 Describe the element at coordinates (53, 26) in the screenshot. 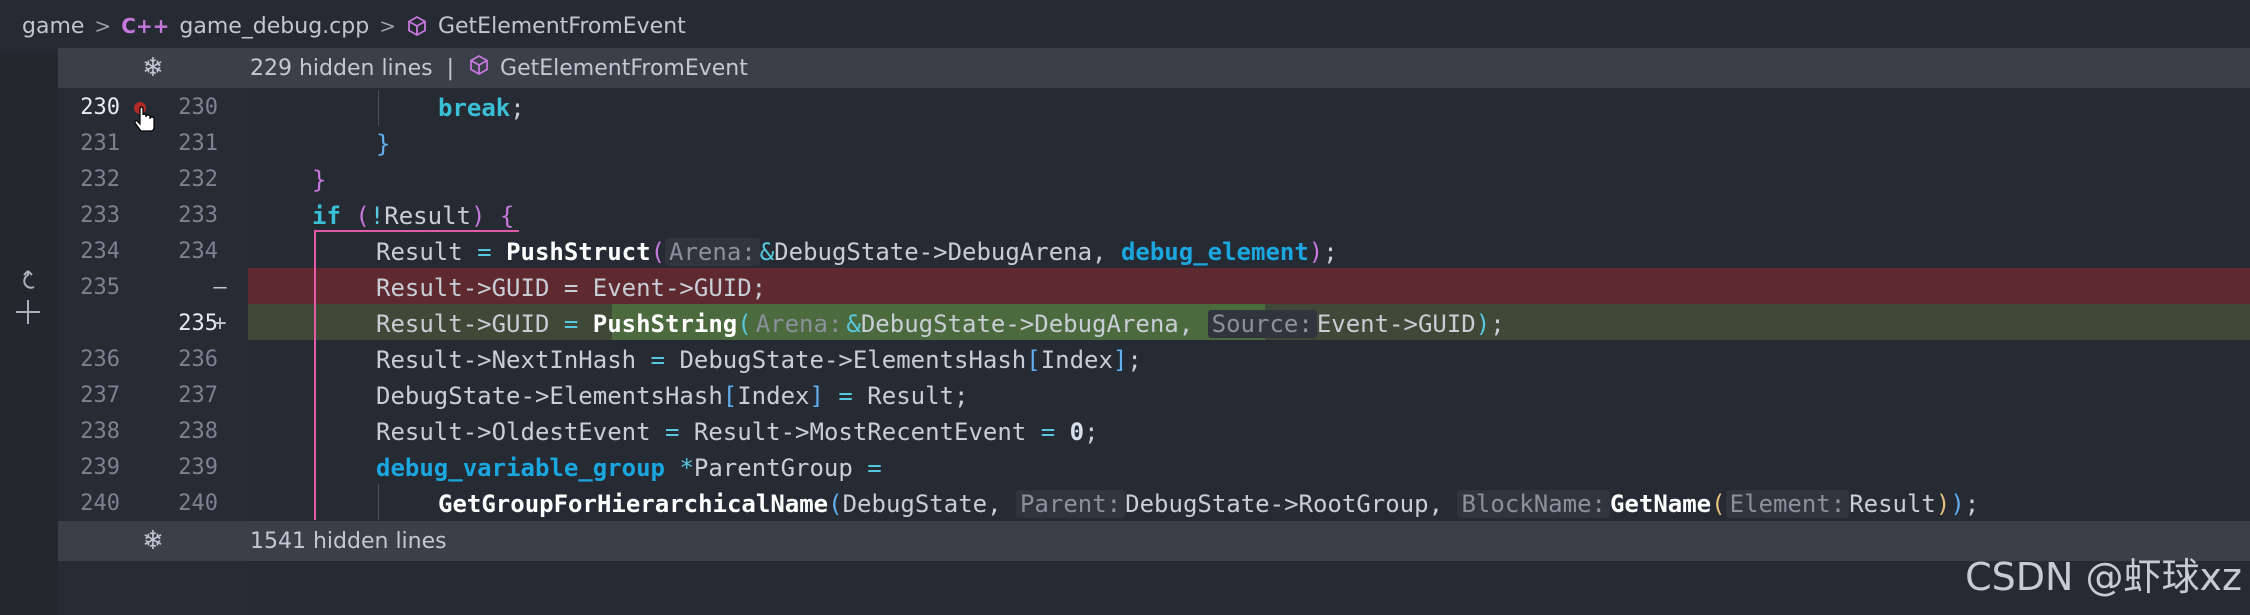

I see `breadcrumb-root: game` at that location.